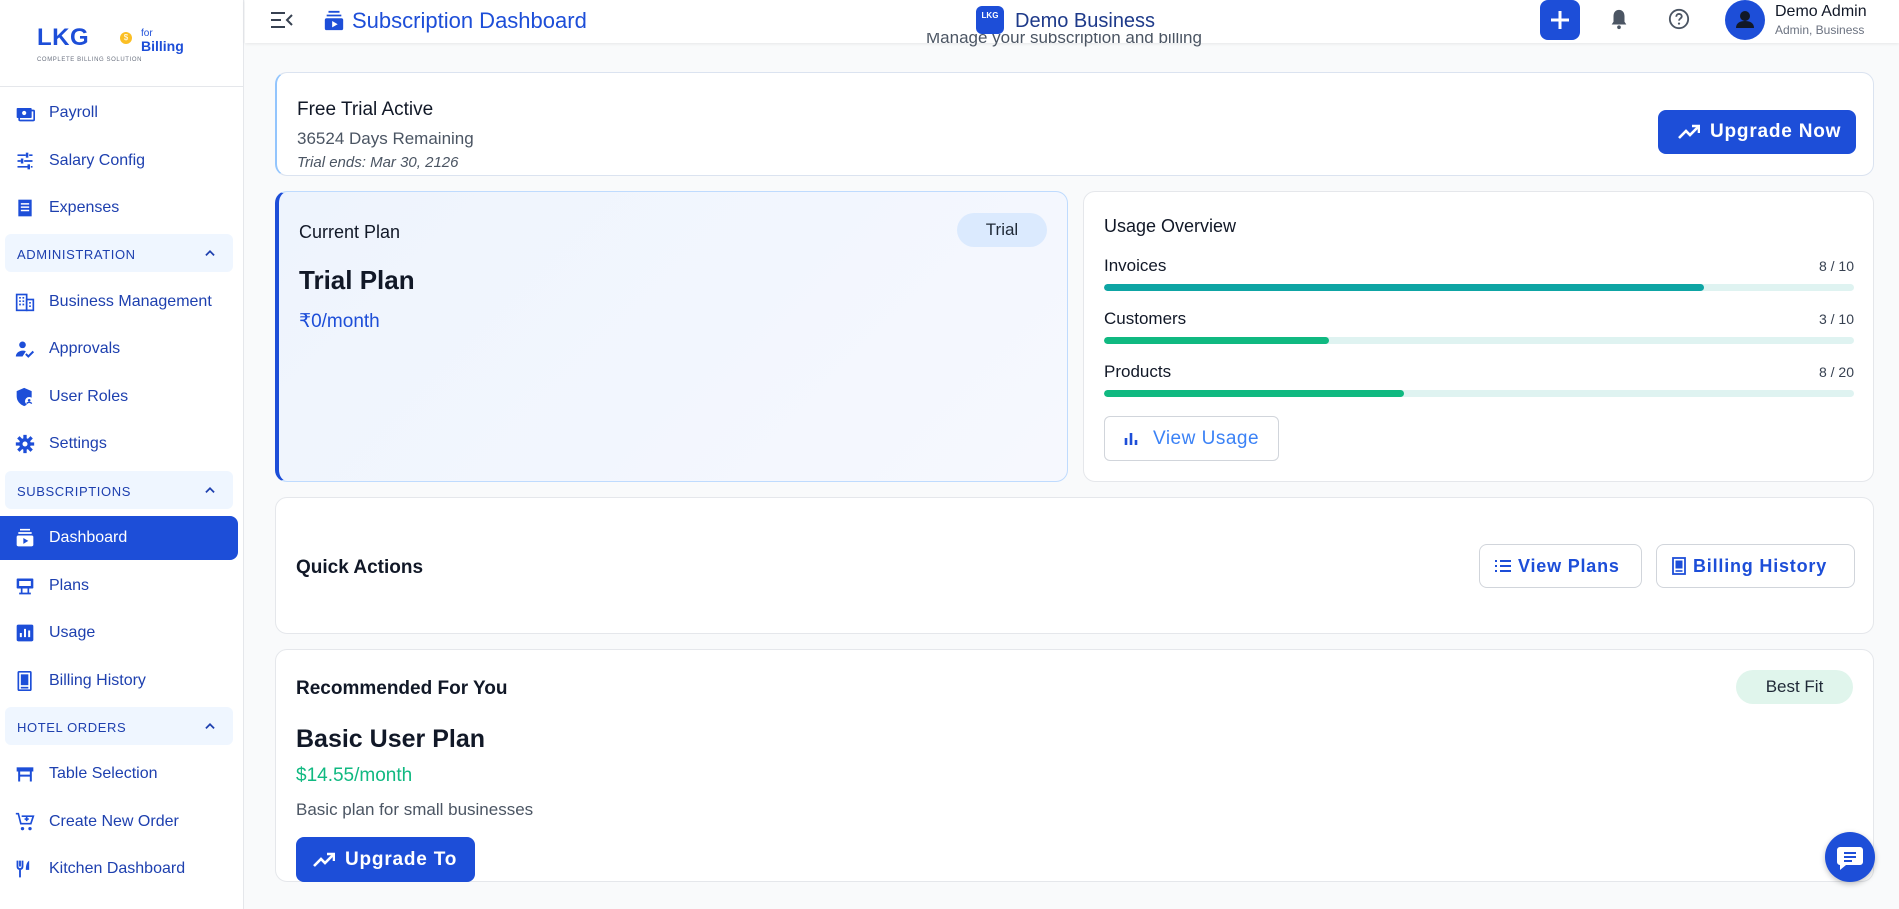  Describe the element at coordinates (1085, 21) in the screenshot. I see `business-name: Demo Business` at that location.